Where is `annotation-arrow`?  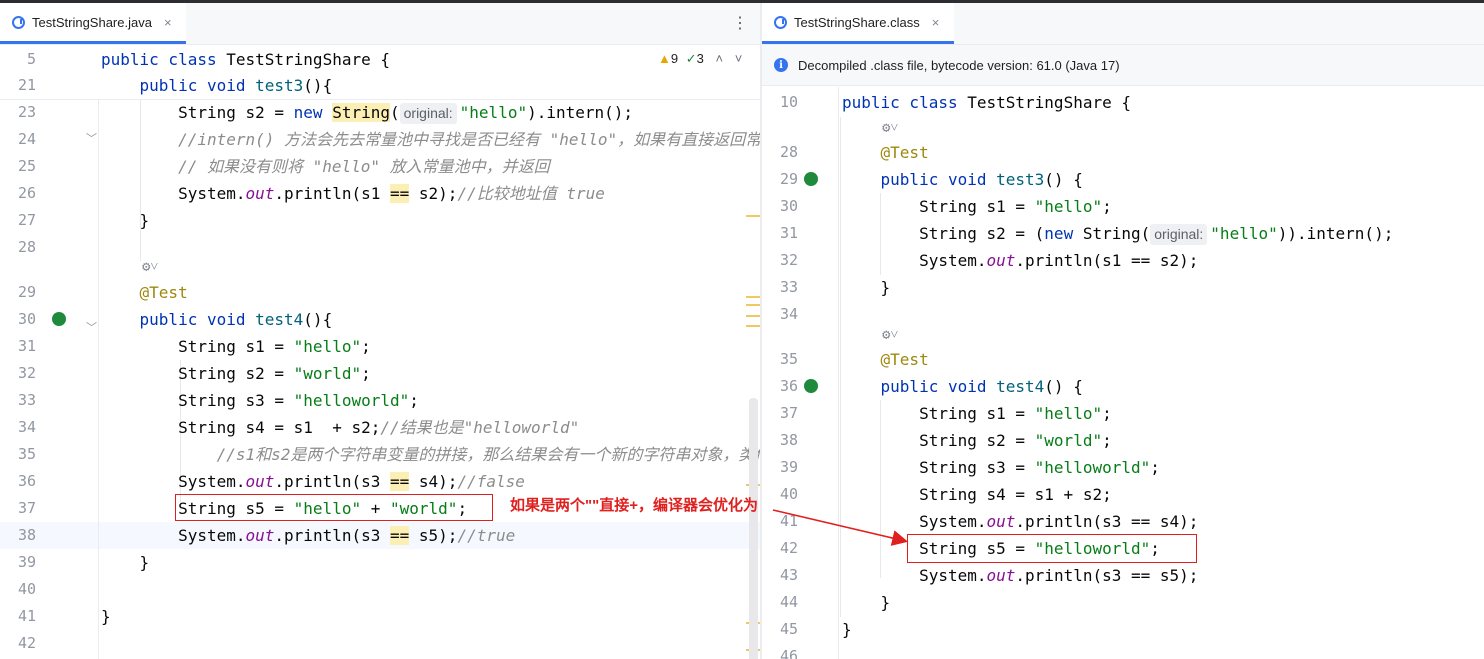
annotation-arrow is located at coordinates (840, 527).